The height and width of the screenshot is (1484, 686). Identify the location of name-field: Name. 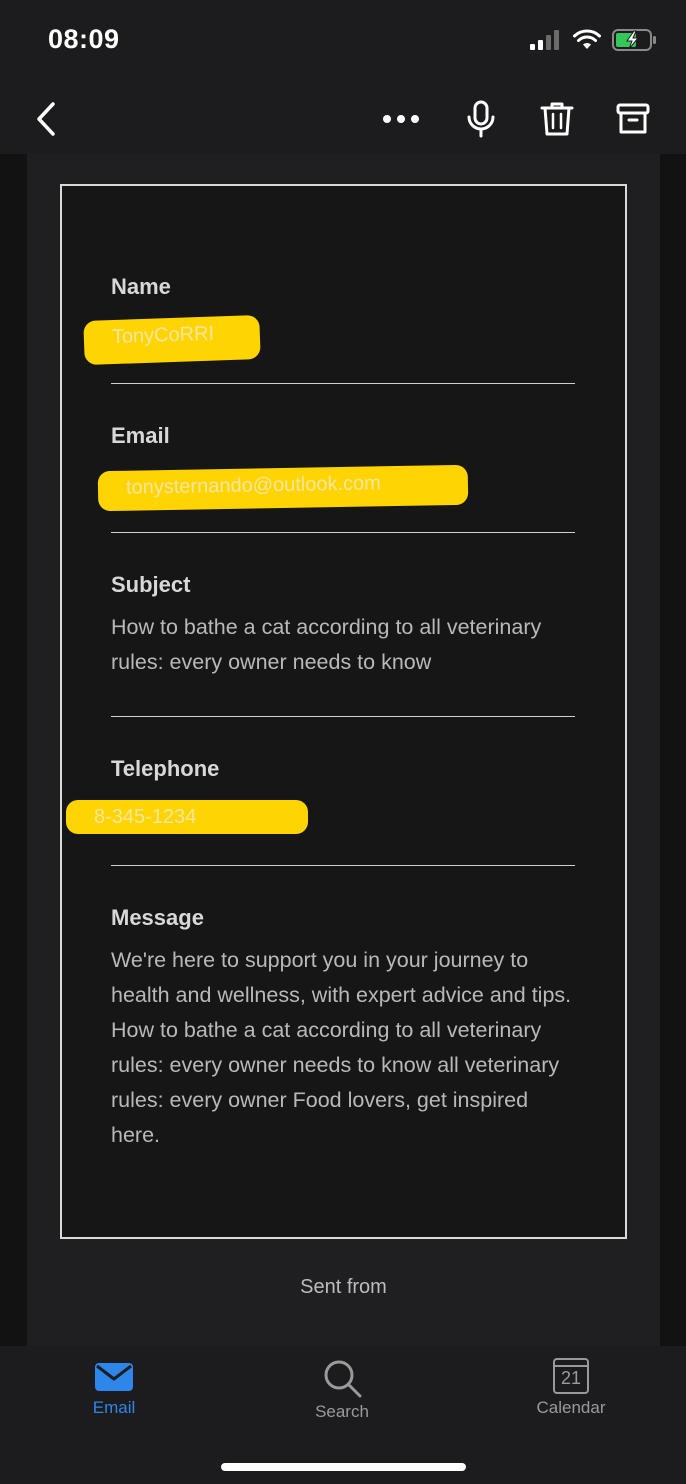
(342, 287).